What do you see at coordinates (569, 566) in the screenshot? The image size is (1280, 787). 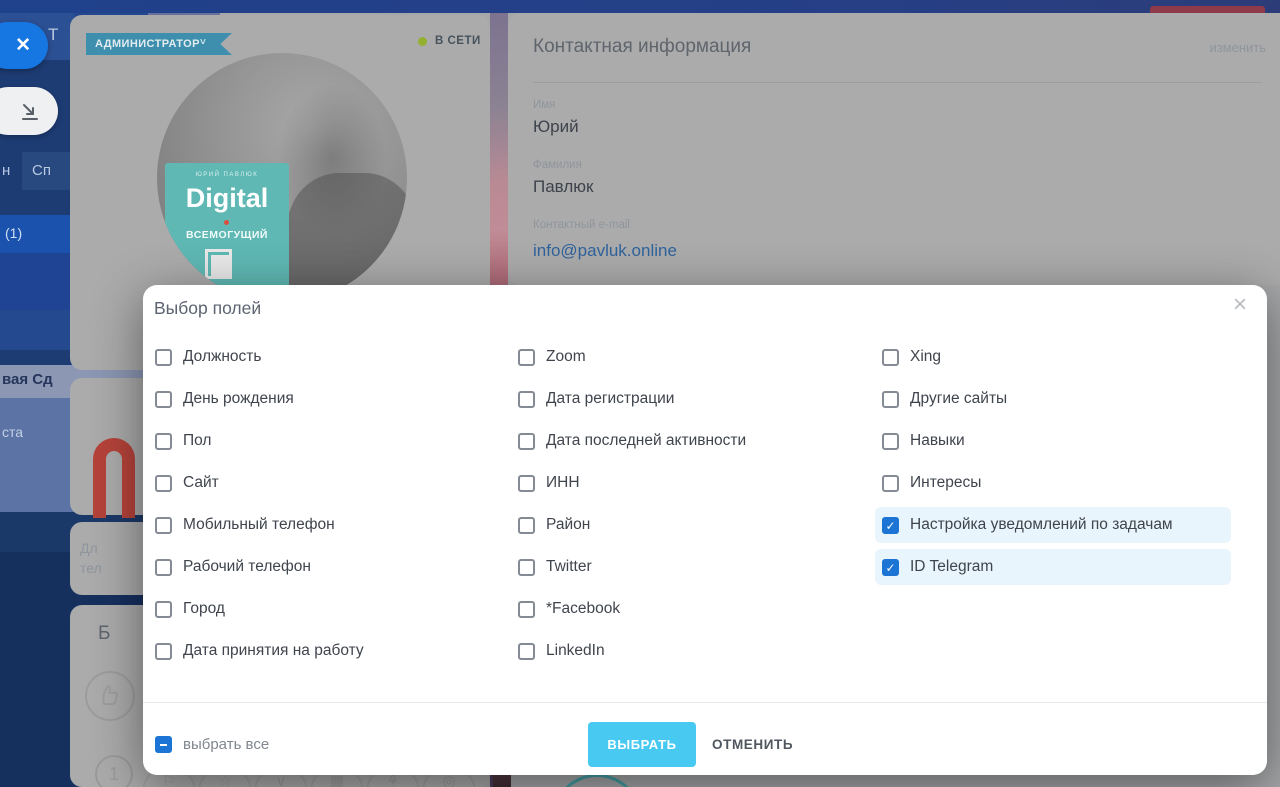 I see `checkbox-label: Twitter` at bounding box center [569, 566].